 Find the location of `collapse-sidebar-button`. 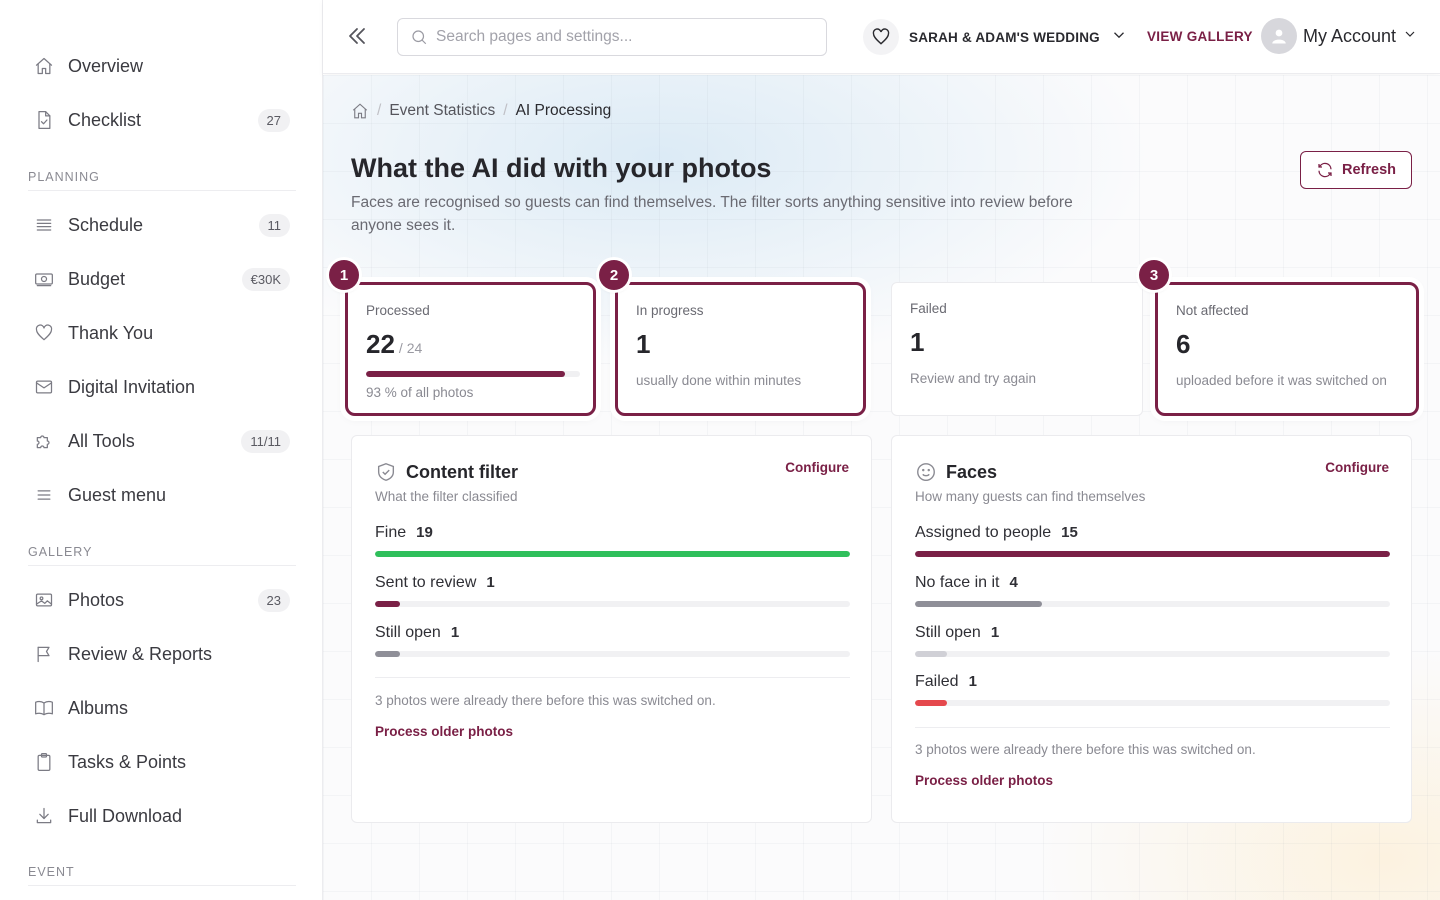

collapse-sidebar-button is located at coordinates (358, 37).